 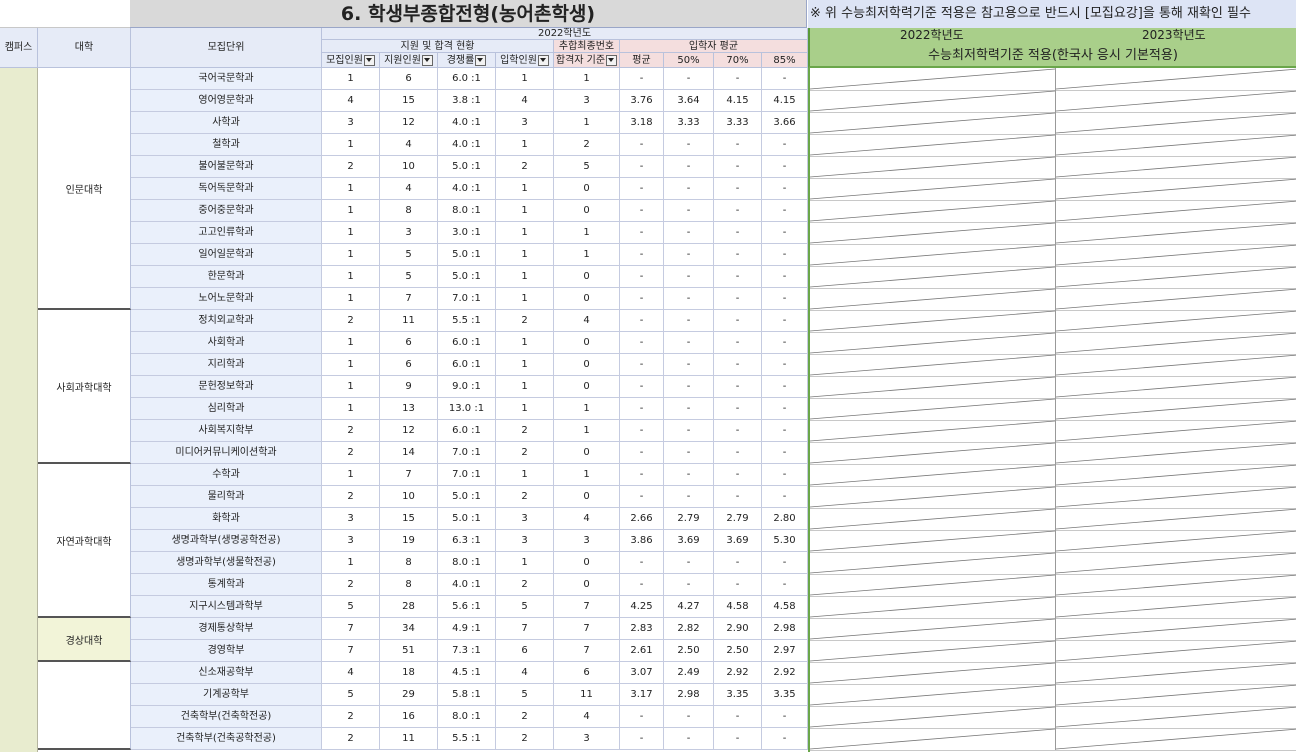 I want to click on dept-name-cell: 기계공학부, so click(x=226, y=695).